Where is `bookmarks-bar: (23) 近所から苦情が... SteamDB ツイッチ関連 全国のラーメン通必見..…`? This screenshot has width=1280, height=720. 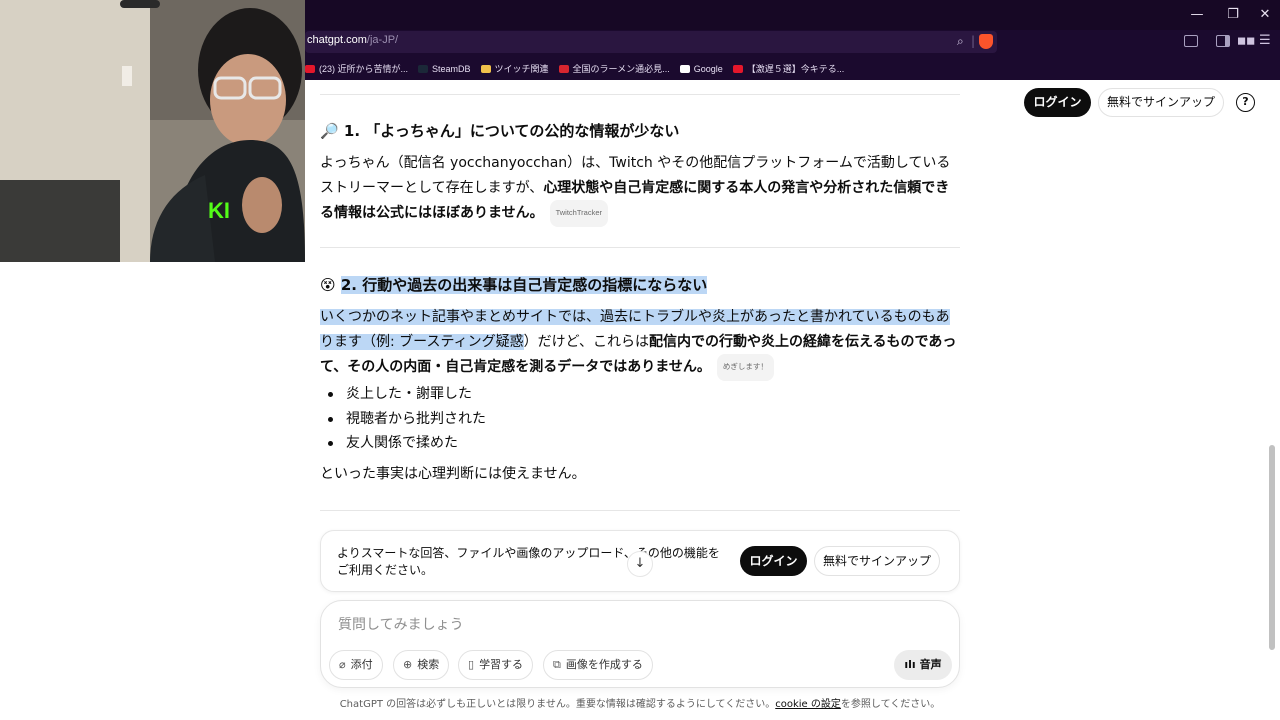
bookmarks-bar: (23) 近所から苦情が... SteamDB ツイッチ関連 全国のラーメン通必見..… is located at coordinates (579, 67).